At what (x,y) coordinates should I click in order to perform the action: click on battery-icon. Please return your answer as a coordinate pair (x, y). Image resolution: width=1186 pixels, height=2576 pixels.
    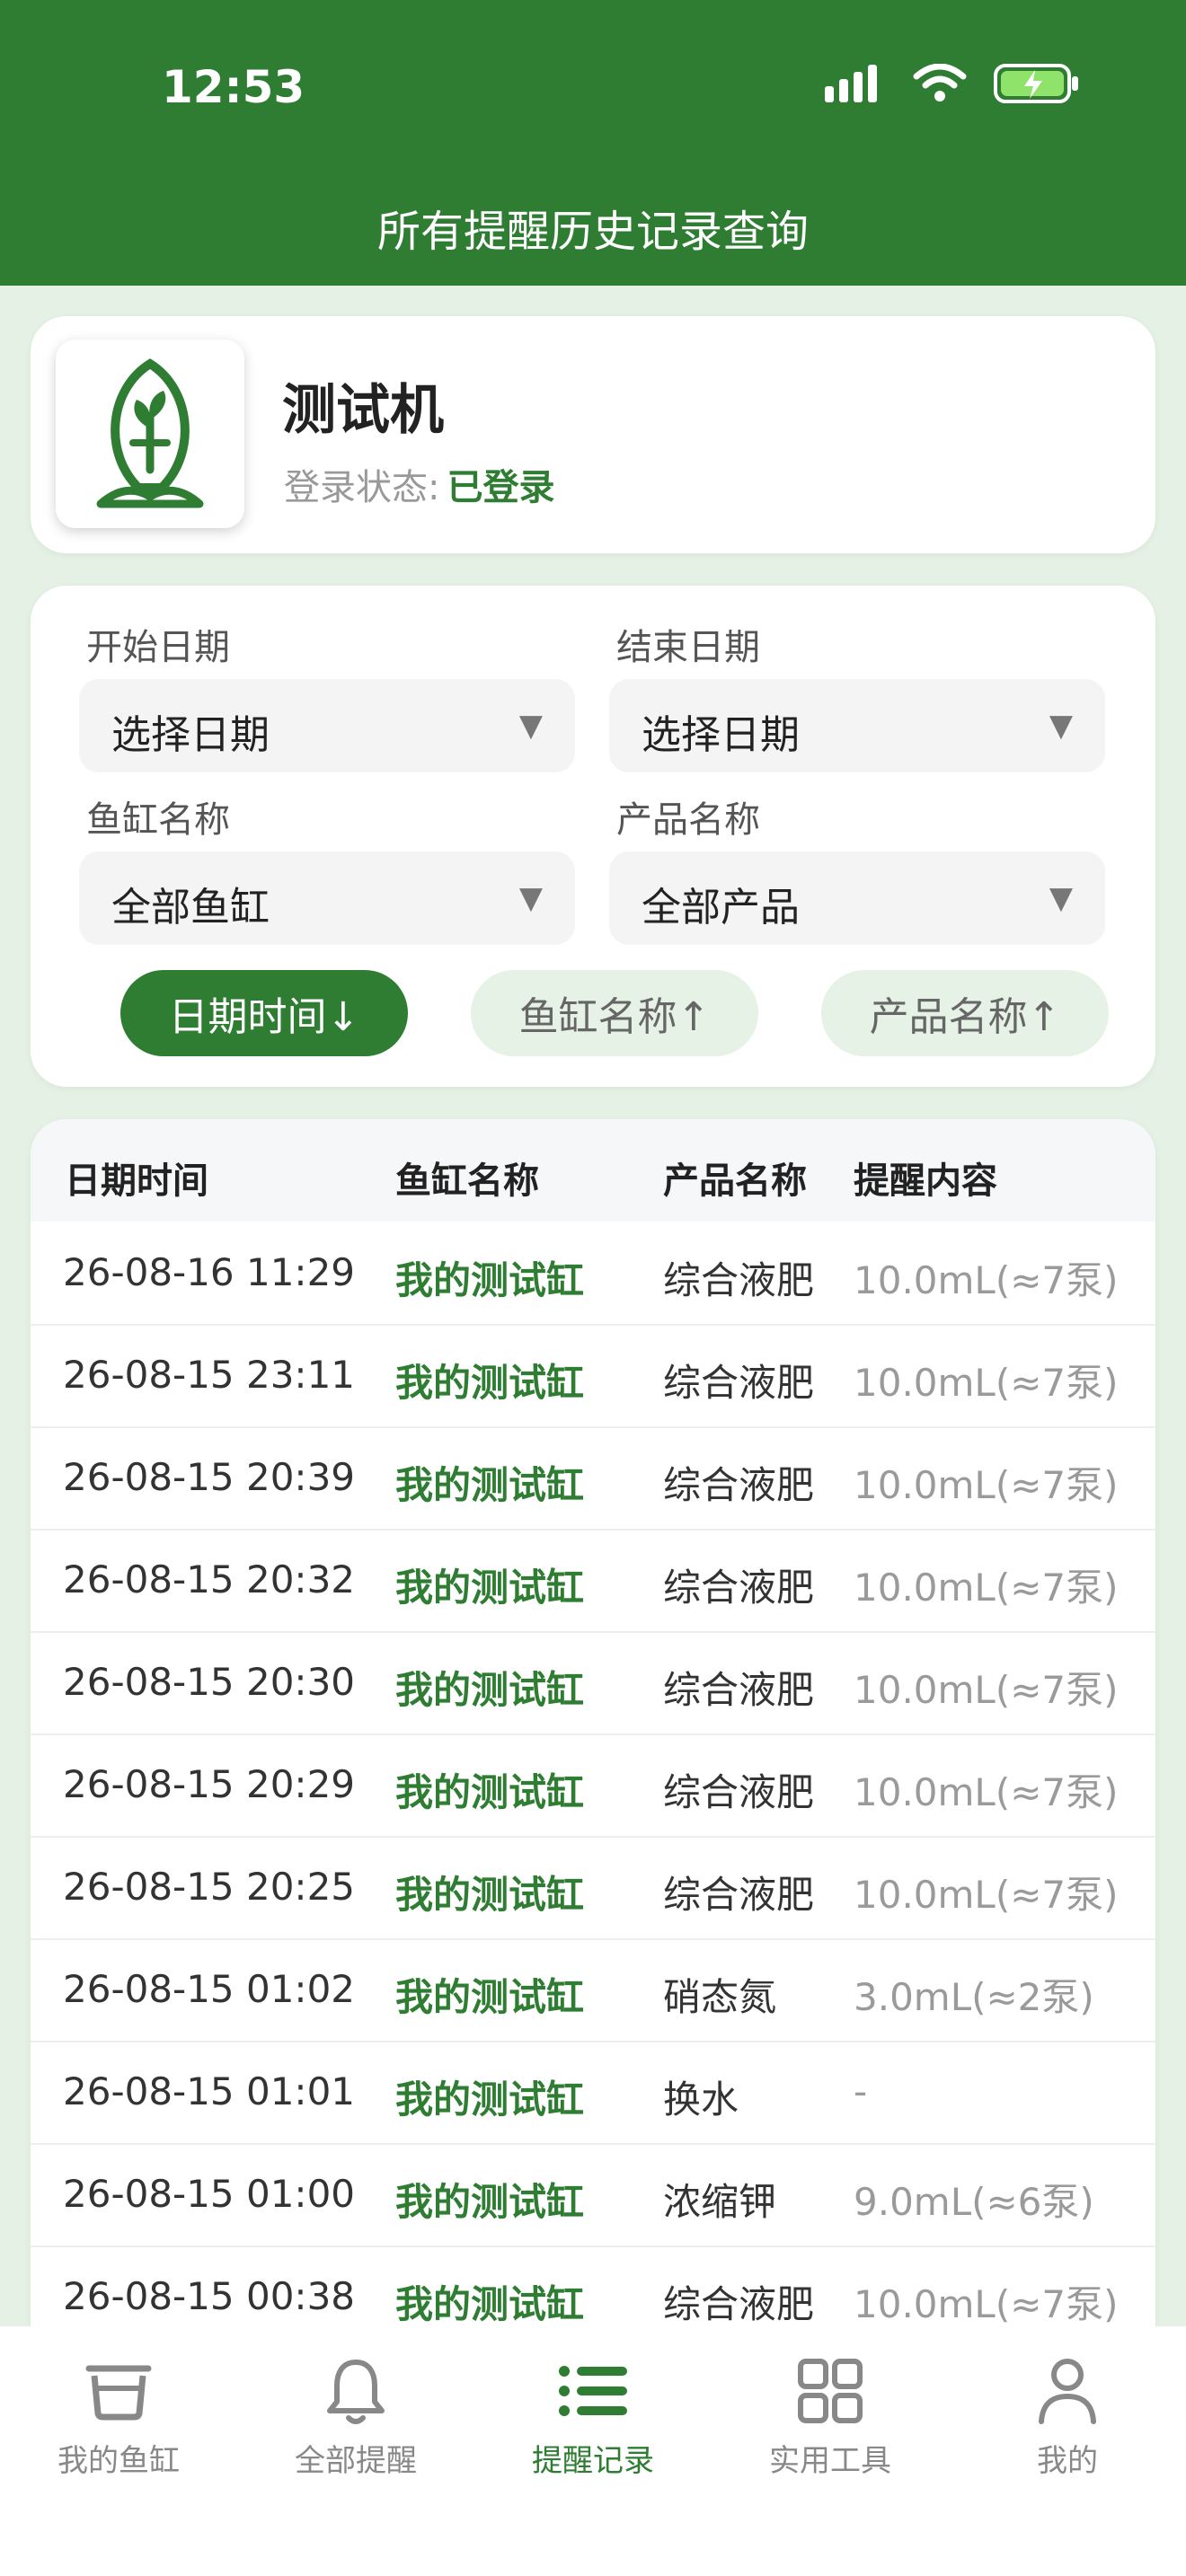
    Looking at the image, I should click on (1036, 83).